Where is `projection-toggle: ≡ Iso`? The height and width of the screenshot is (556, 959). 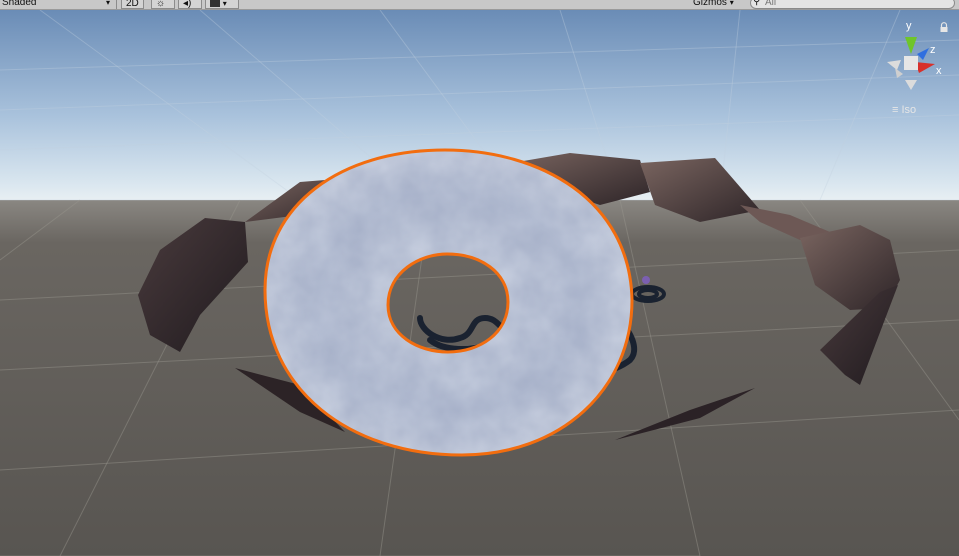 projection-toggle: ≡ Iso is located at coordinates (904, 110).